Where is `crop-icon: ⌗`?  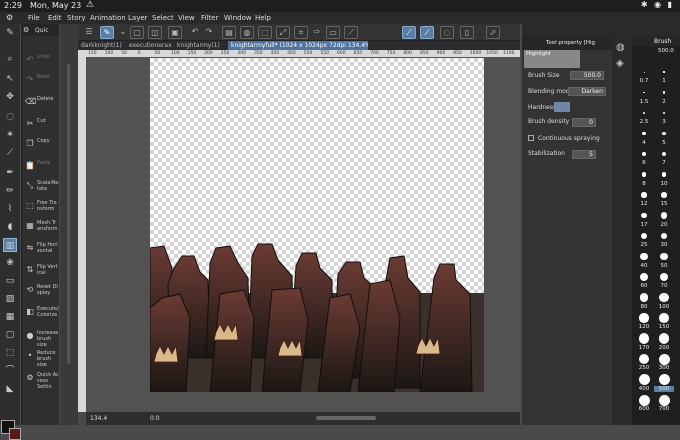
crop-icon: ⌗ is located at coordinates (301, 32).